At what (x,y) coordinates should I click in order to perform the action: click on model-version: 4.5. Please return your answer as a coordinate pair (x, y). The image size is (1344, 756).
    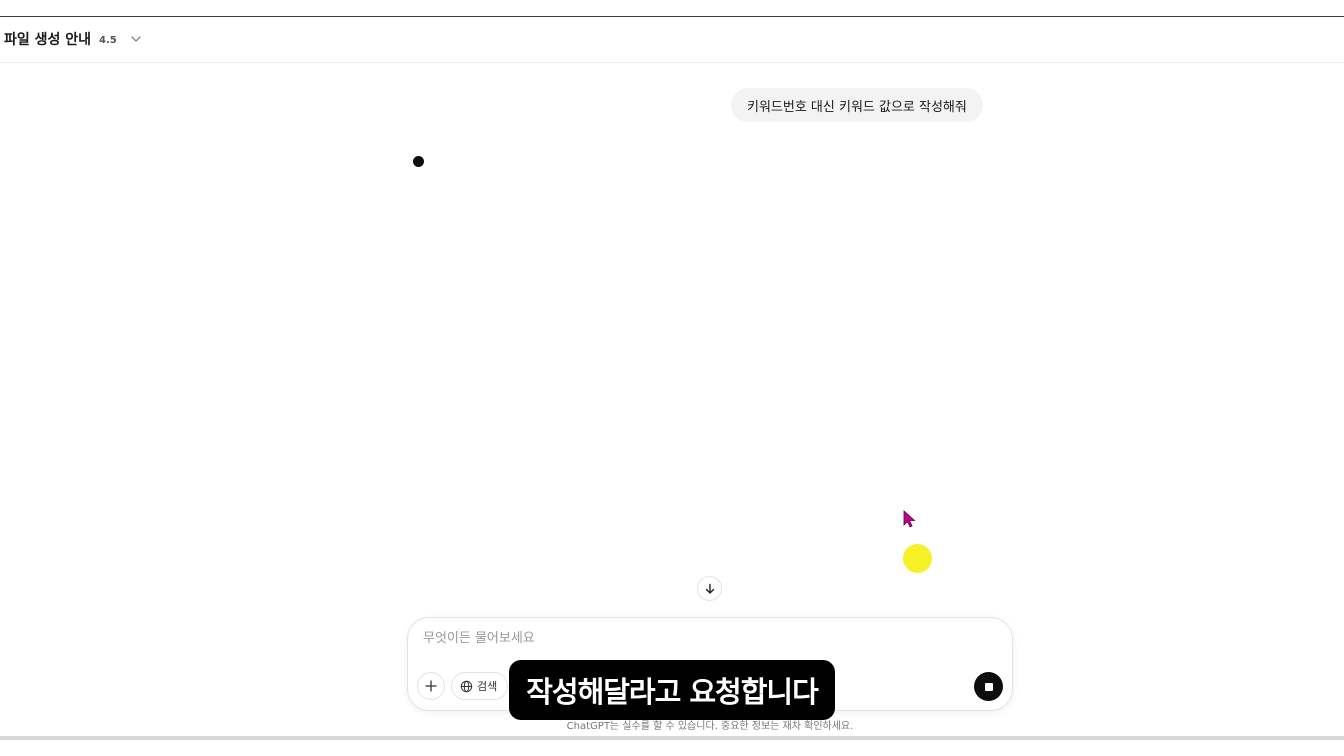
    Looking at the image, I should click on (108, 40).